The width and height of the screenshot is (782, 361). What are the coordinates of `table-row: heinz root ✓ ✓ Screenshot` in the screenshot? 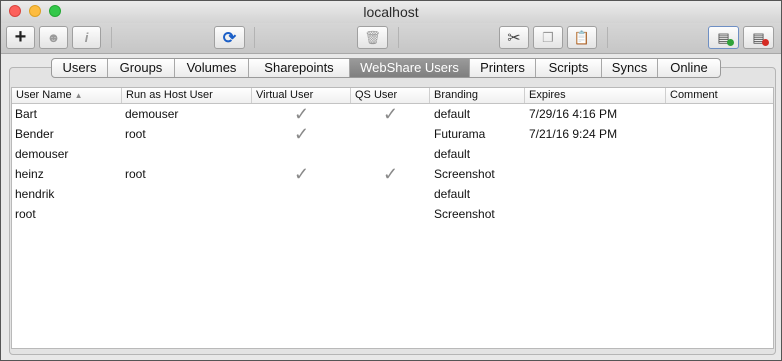 It's located at (392, 174).